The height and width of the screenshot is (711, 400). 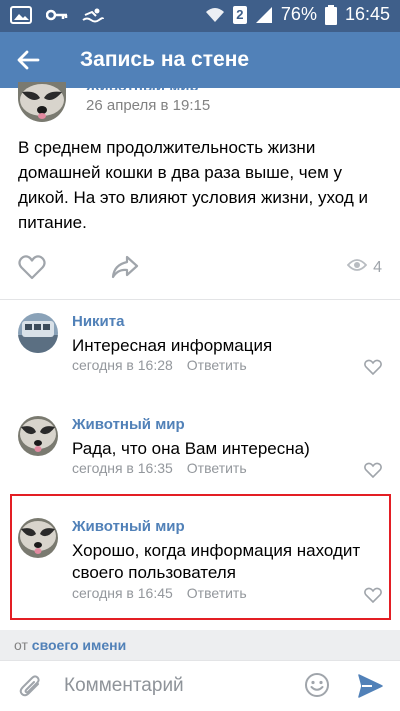 I want to click on clock: 16:45, so click(x=367, y=14).